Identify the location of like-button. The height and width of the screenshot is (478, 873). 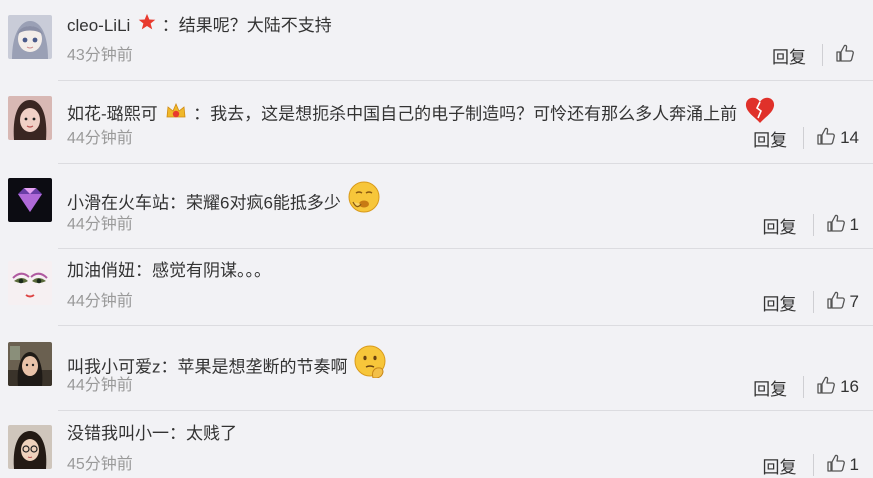
(847, 55).